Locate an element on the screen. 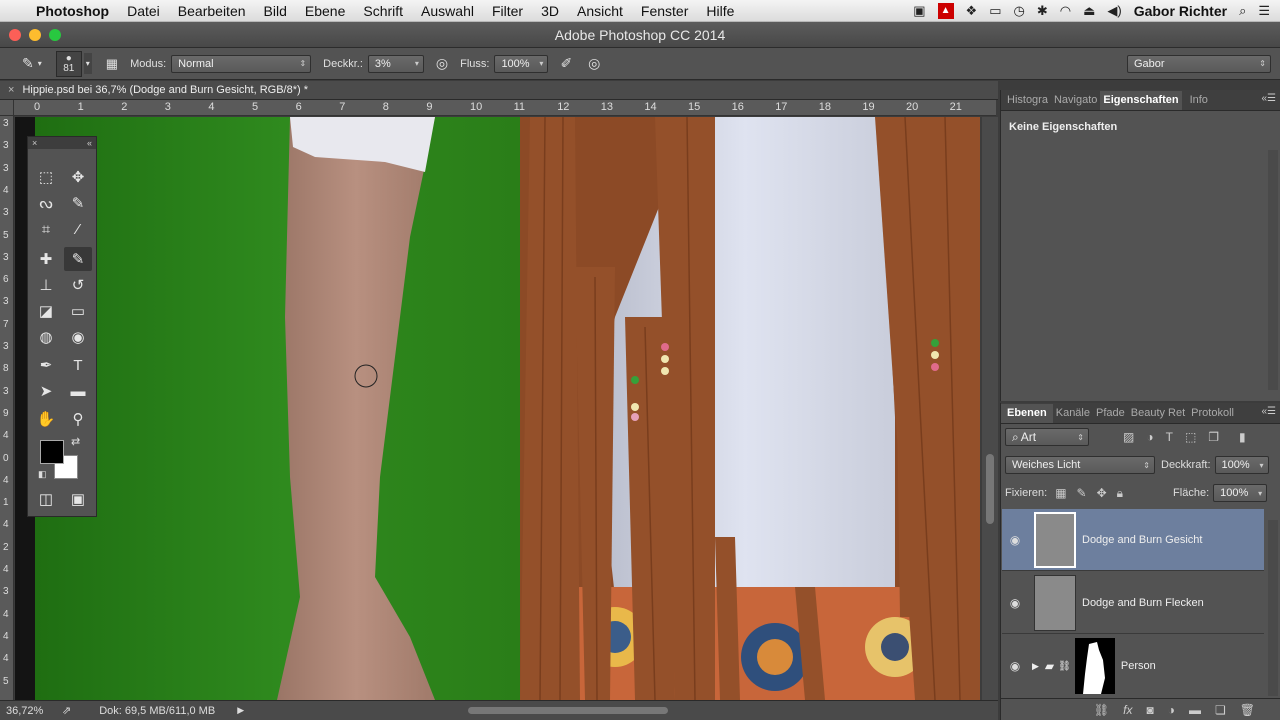 The height and width of the screenshot is (720, 1280). new-layer-icon: ❏ is located at coordinates (1220, 710).